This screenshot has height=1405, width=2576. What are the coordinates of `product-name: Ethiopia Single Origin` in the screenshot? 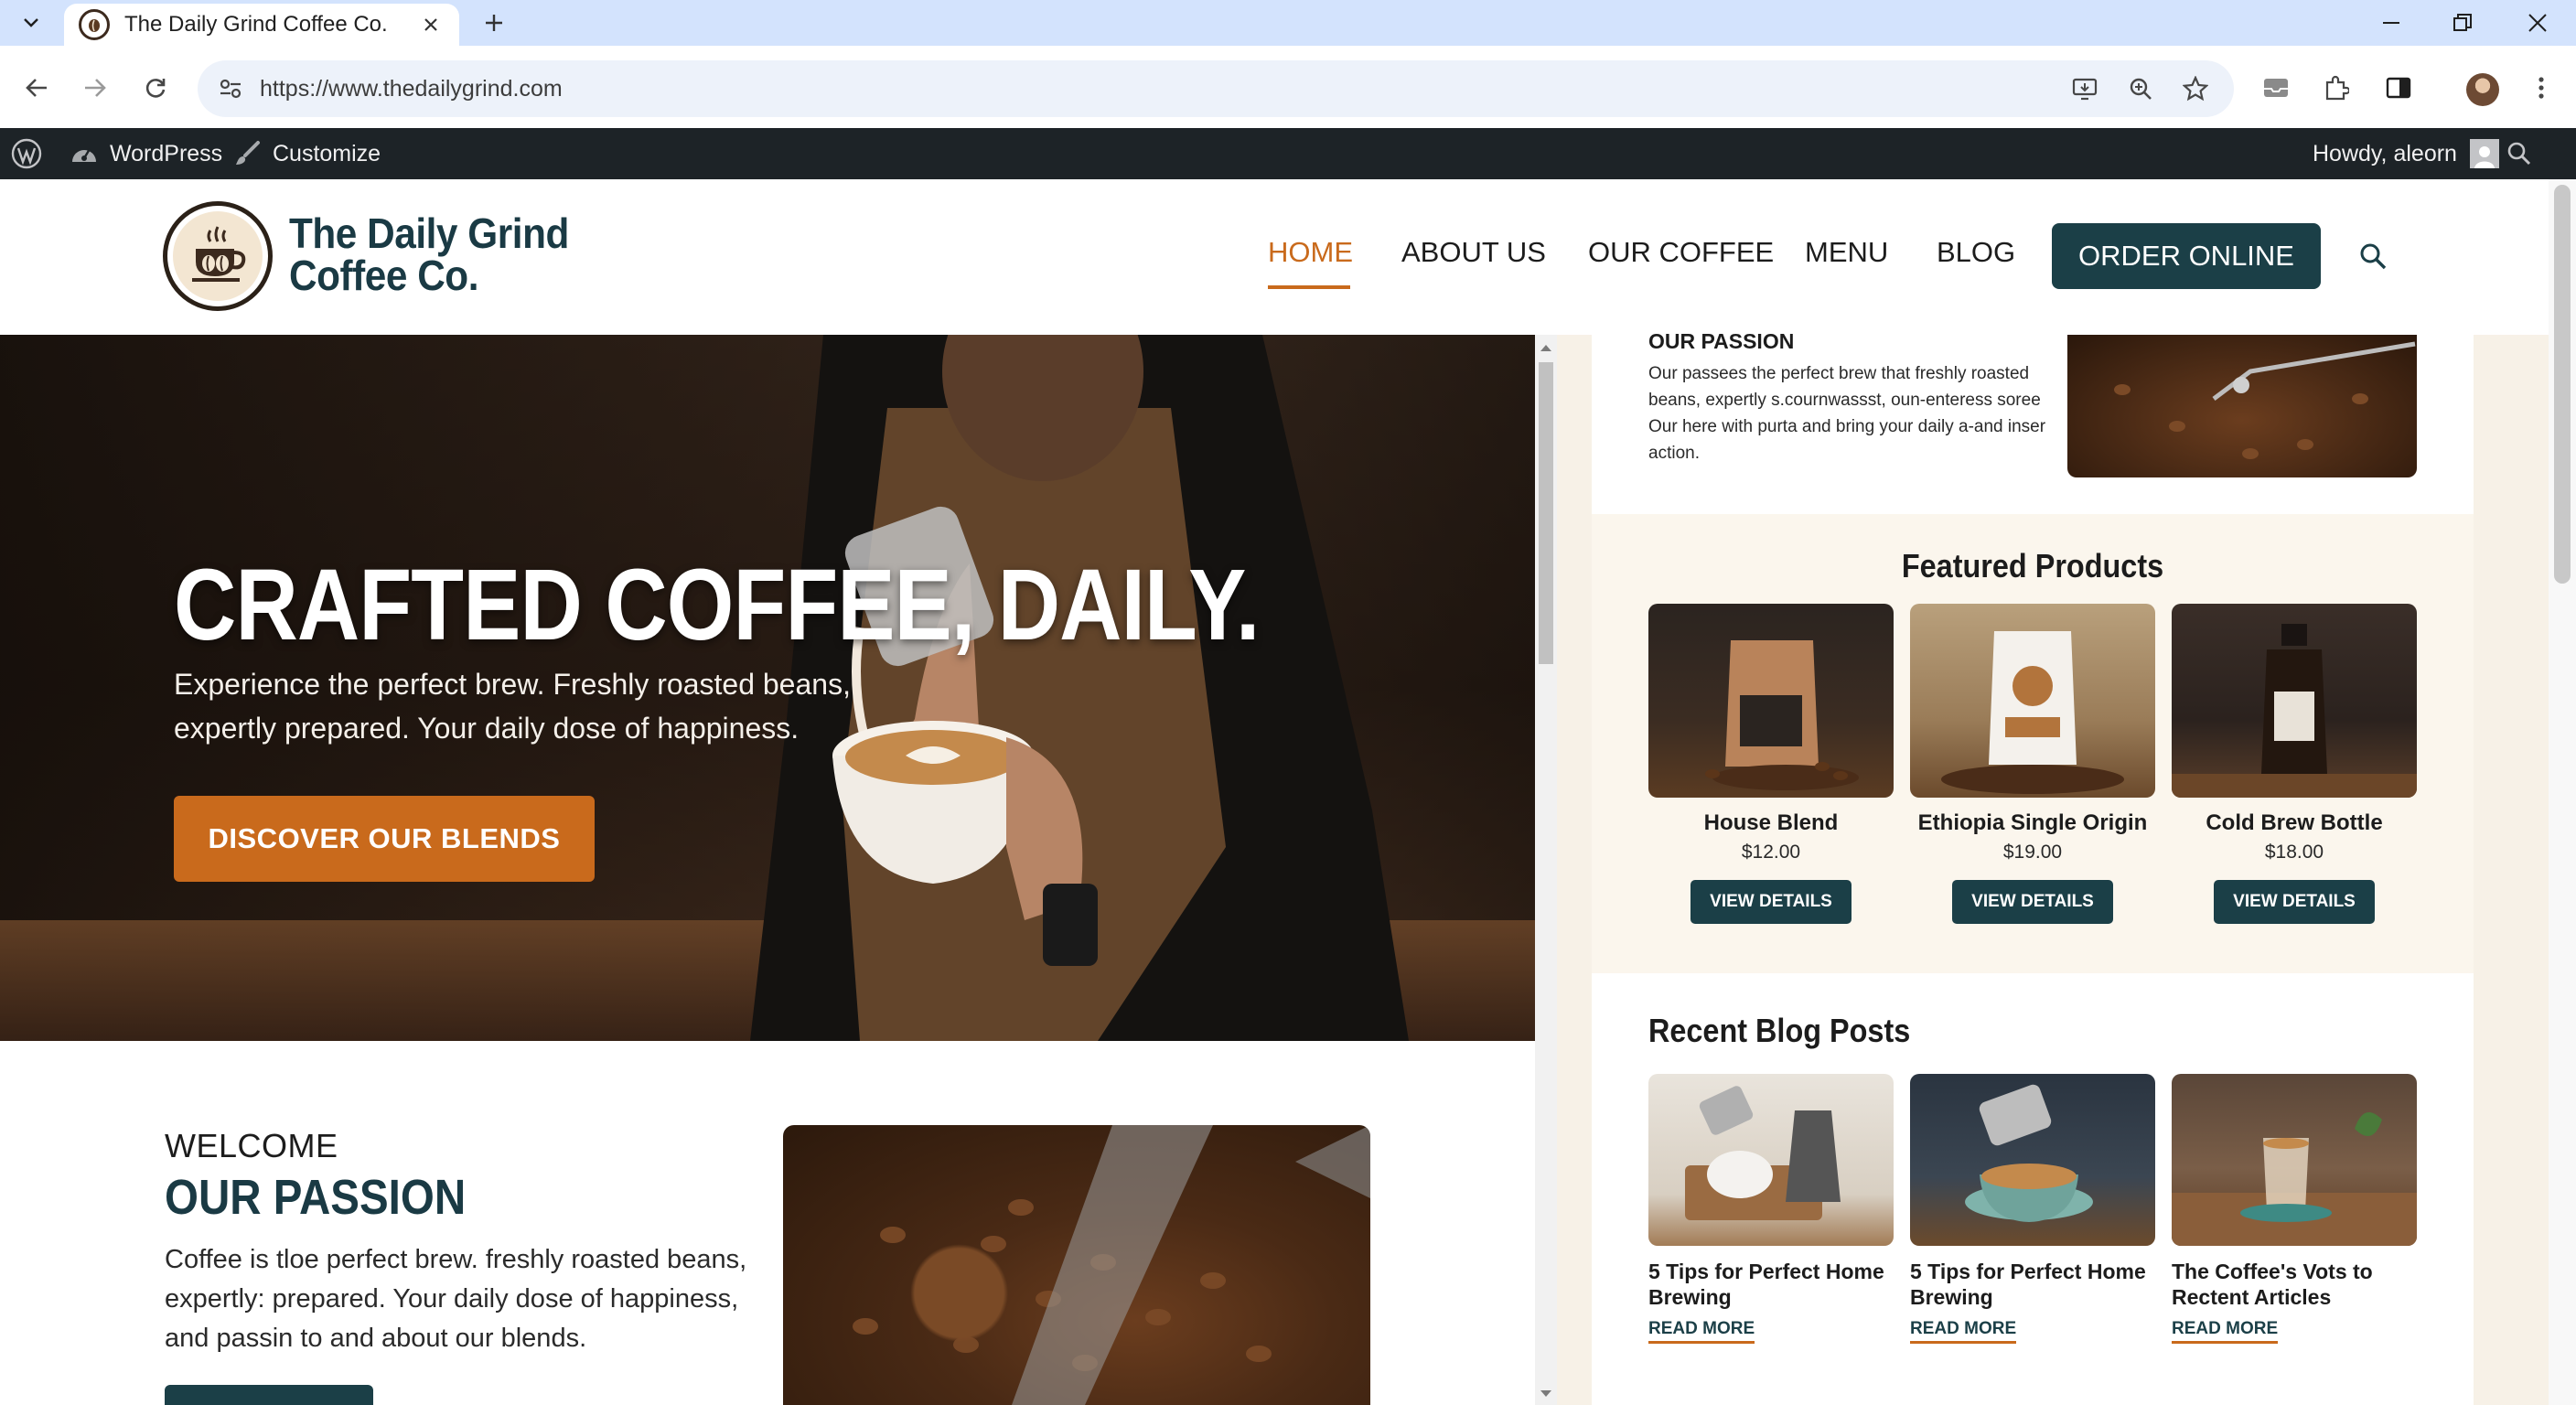 It's located at (2032, 822).